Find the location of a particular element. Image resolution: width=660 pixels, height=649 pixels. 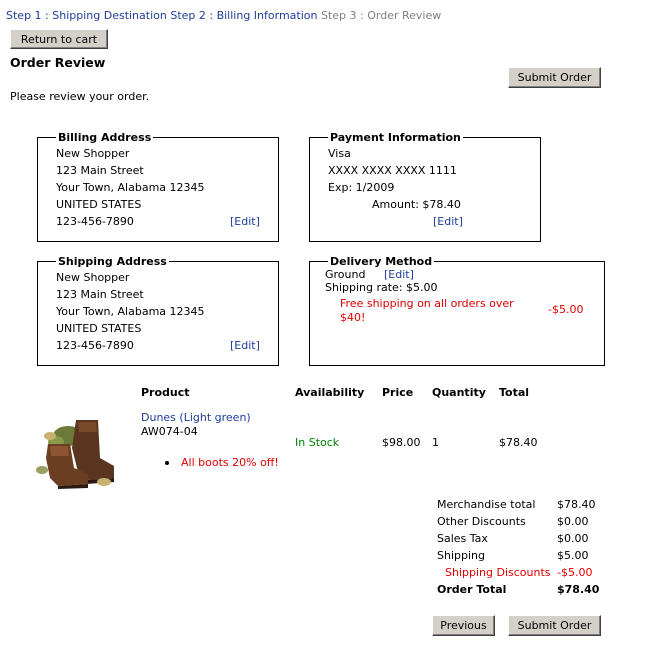

product-name-link: Dunes (Light green) is located at coordinates (196, 418).